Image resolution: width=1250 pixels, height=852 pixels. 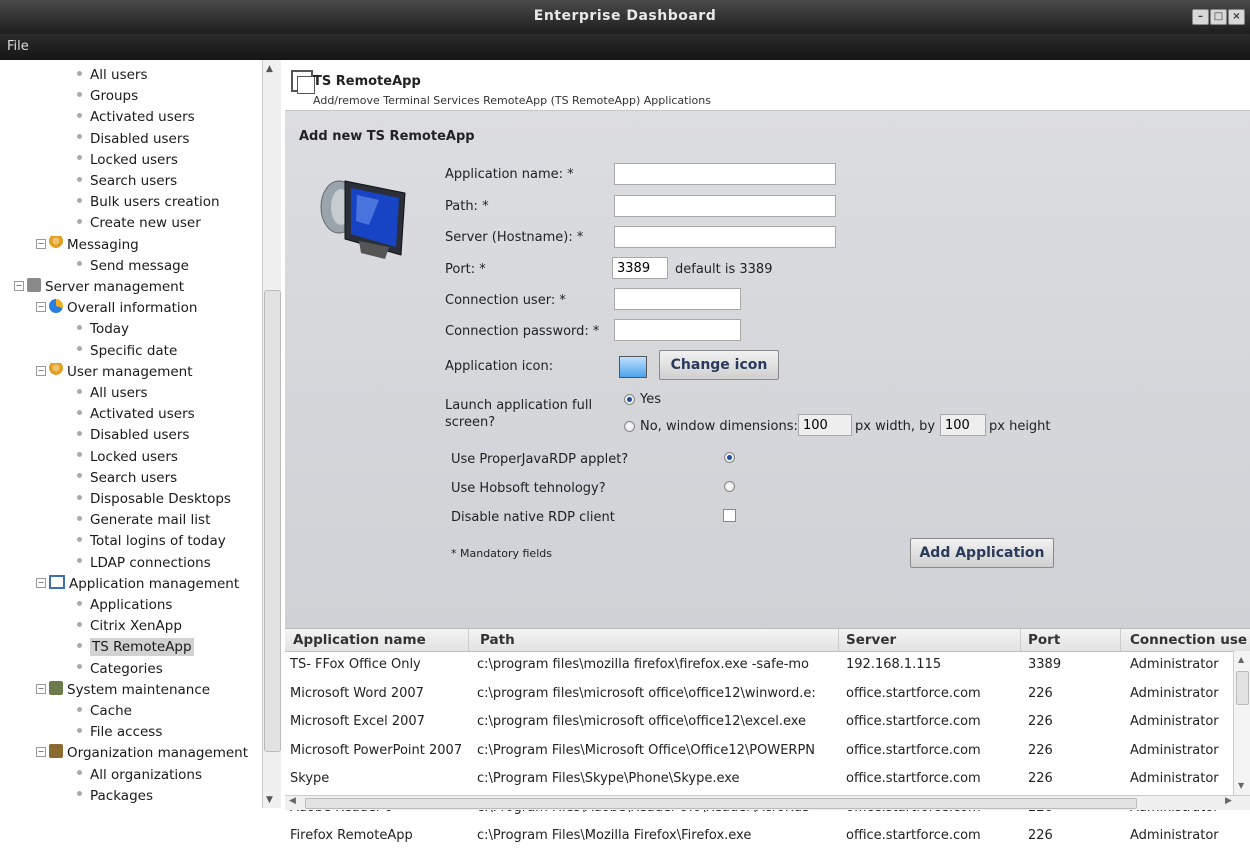 What do you see at coordinates (158, 753) in the screenshot?
I see `sidebar-item-label: Organization management` at bounding box center [158, 753].